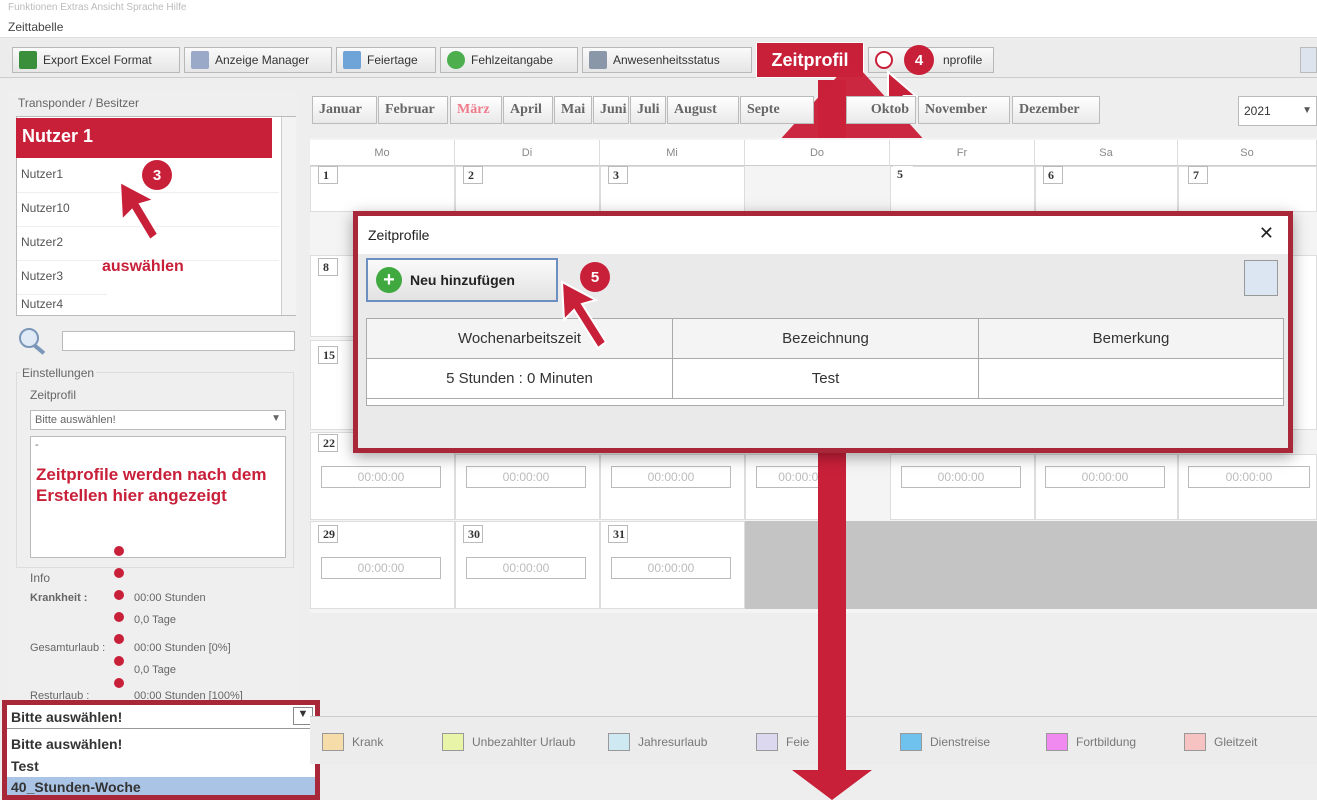 The width and height of the screenshot is (1317, 800). I want to click on table-cell: Test, so click(826, 379).